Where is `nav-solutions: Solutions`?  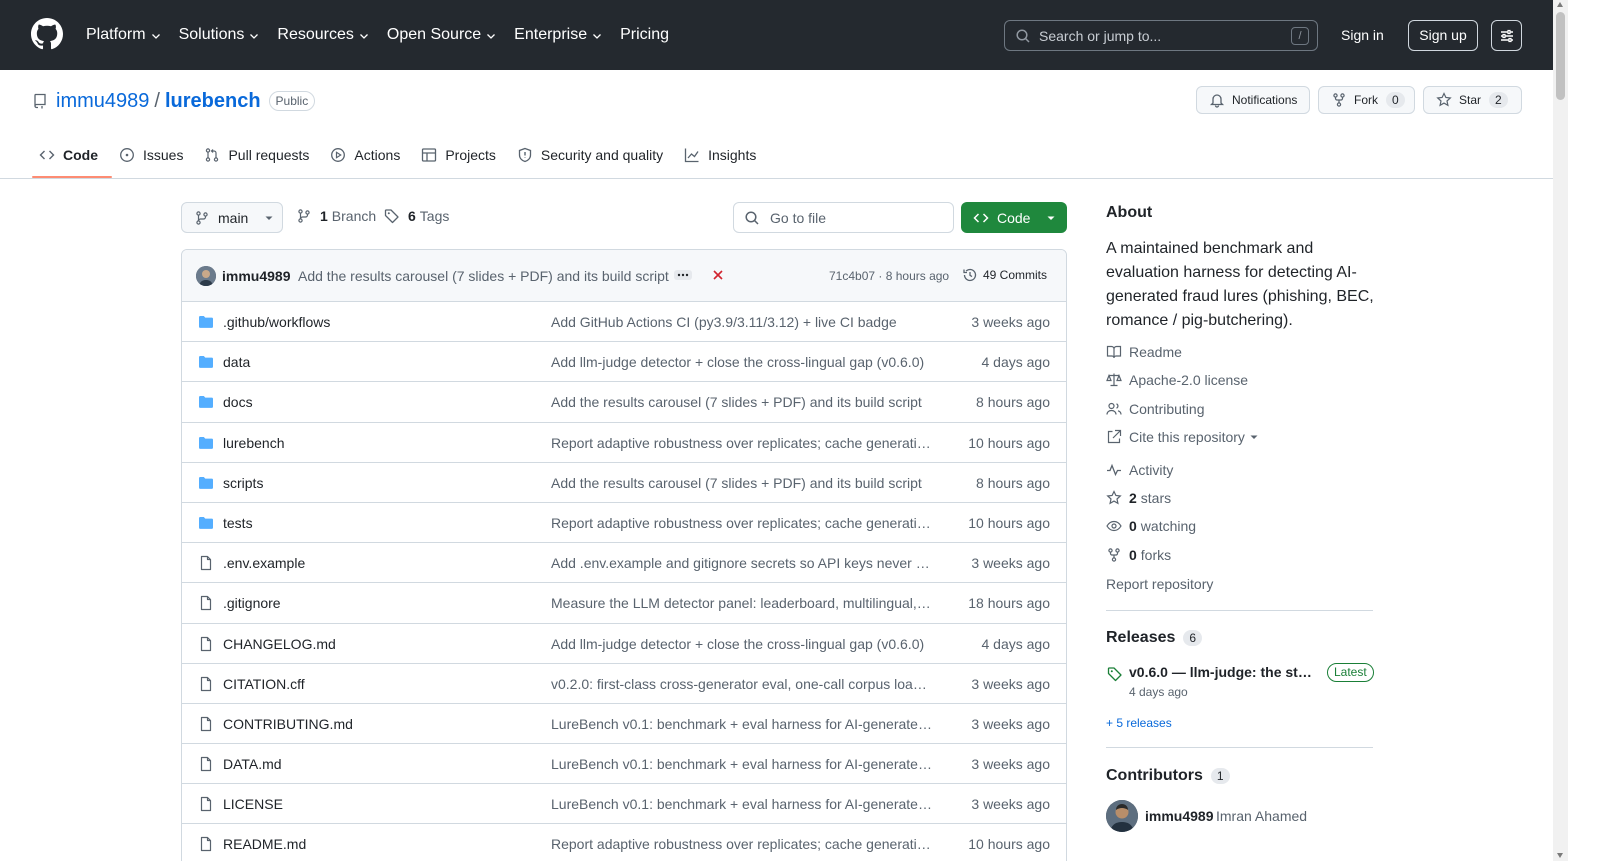
nav-solutions: Solutions is located at coordinates (220, 35).